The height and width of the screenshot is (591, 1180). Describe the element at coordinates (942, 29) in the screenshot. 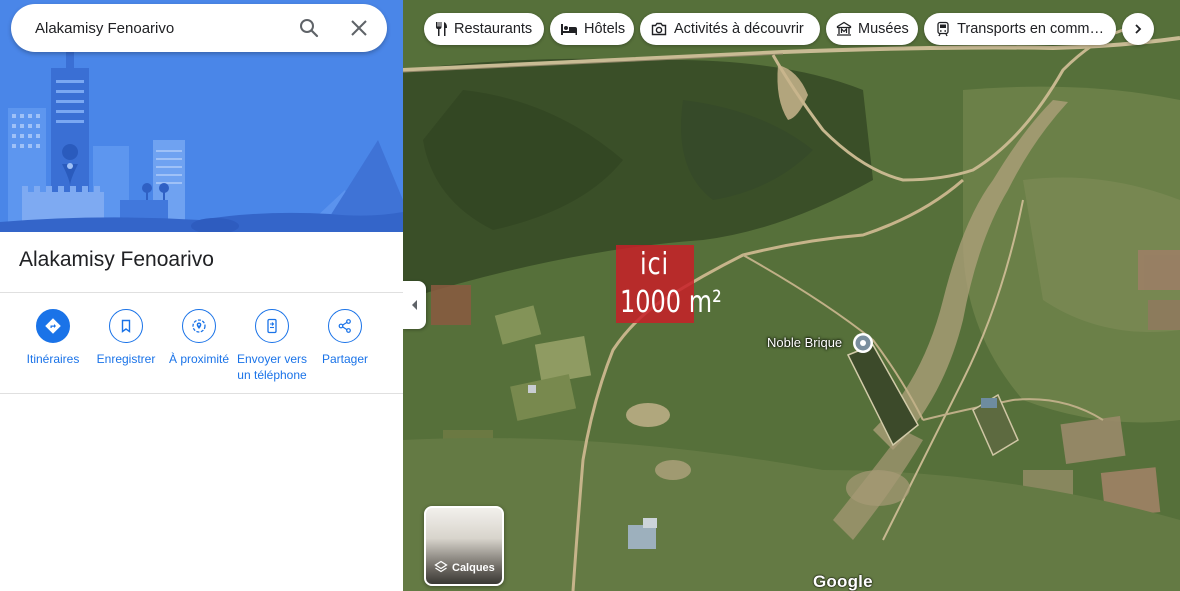

I see `transit-icon` at that location.